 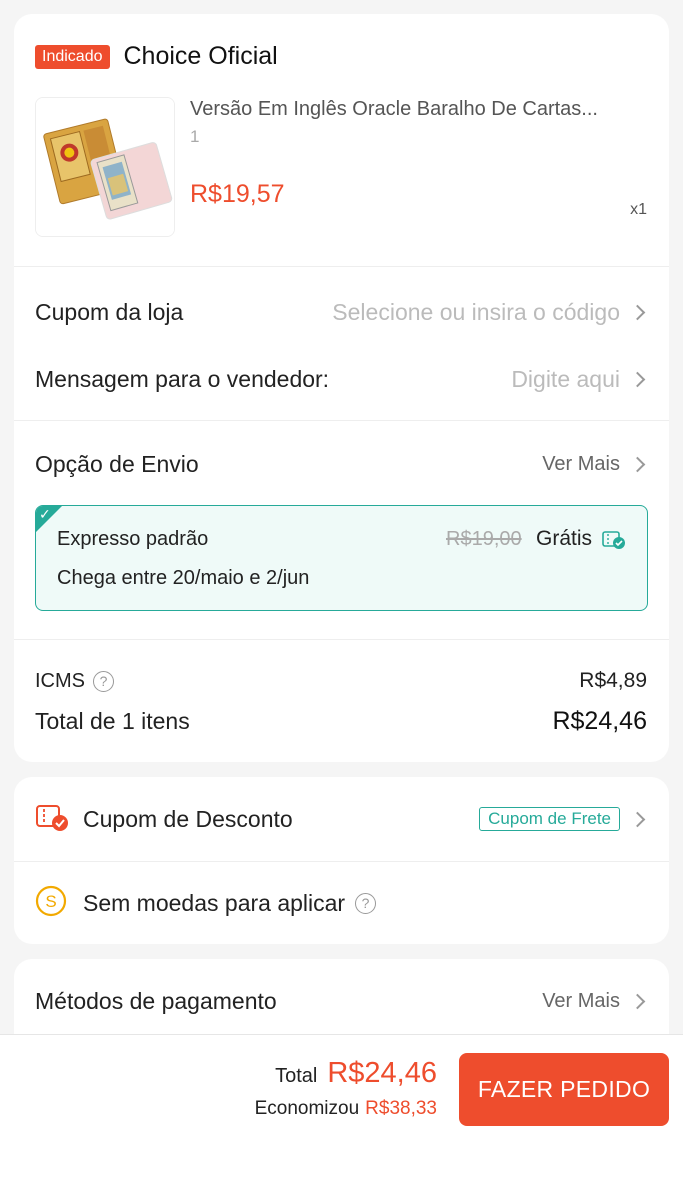 I want to click on product-quantity: x1, so click(x=638, y=209).